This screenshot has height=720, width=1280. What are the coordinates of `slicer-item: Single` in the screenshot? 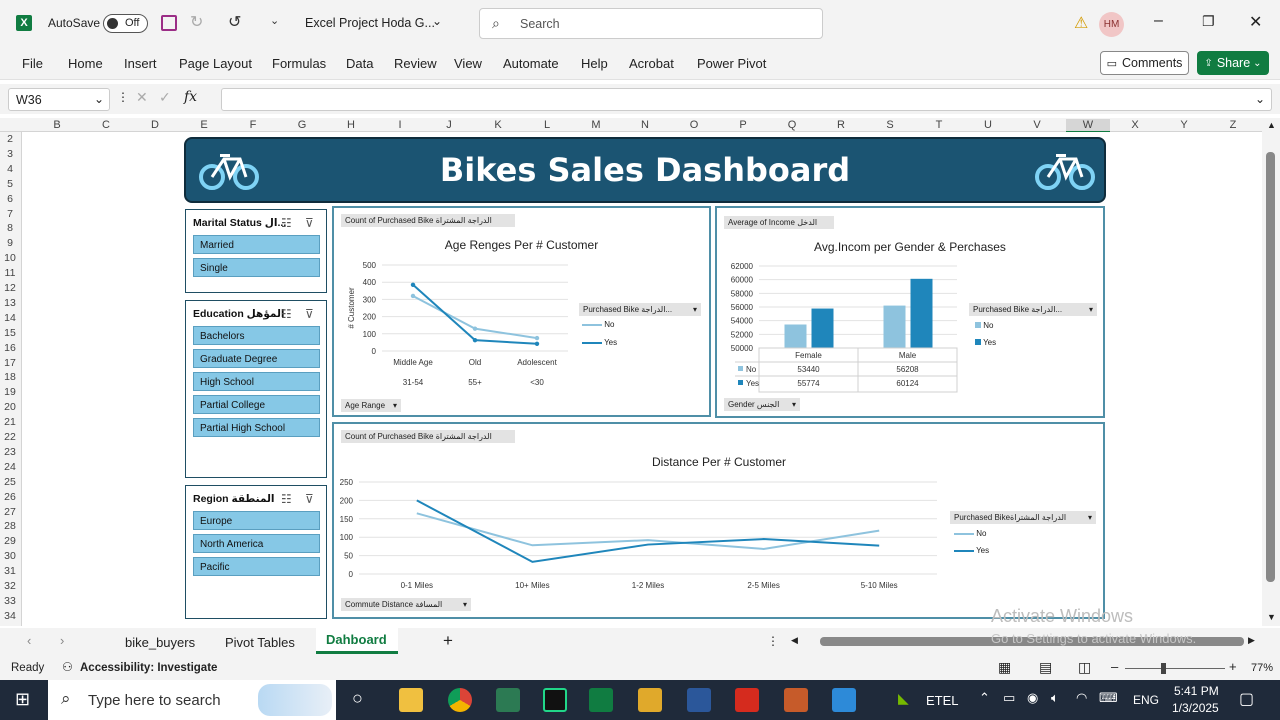 It's located at (256, 267).